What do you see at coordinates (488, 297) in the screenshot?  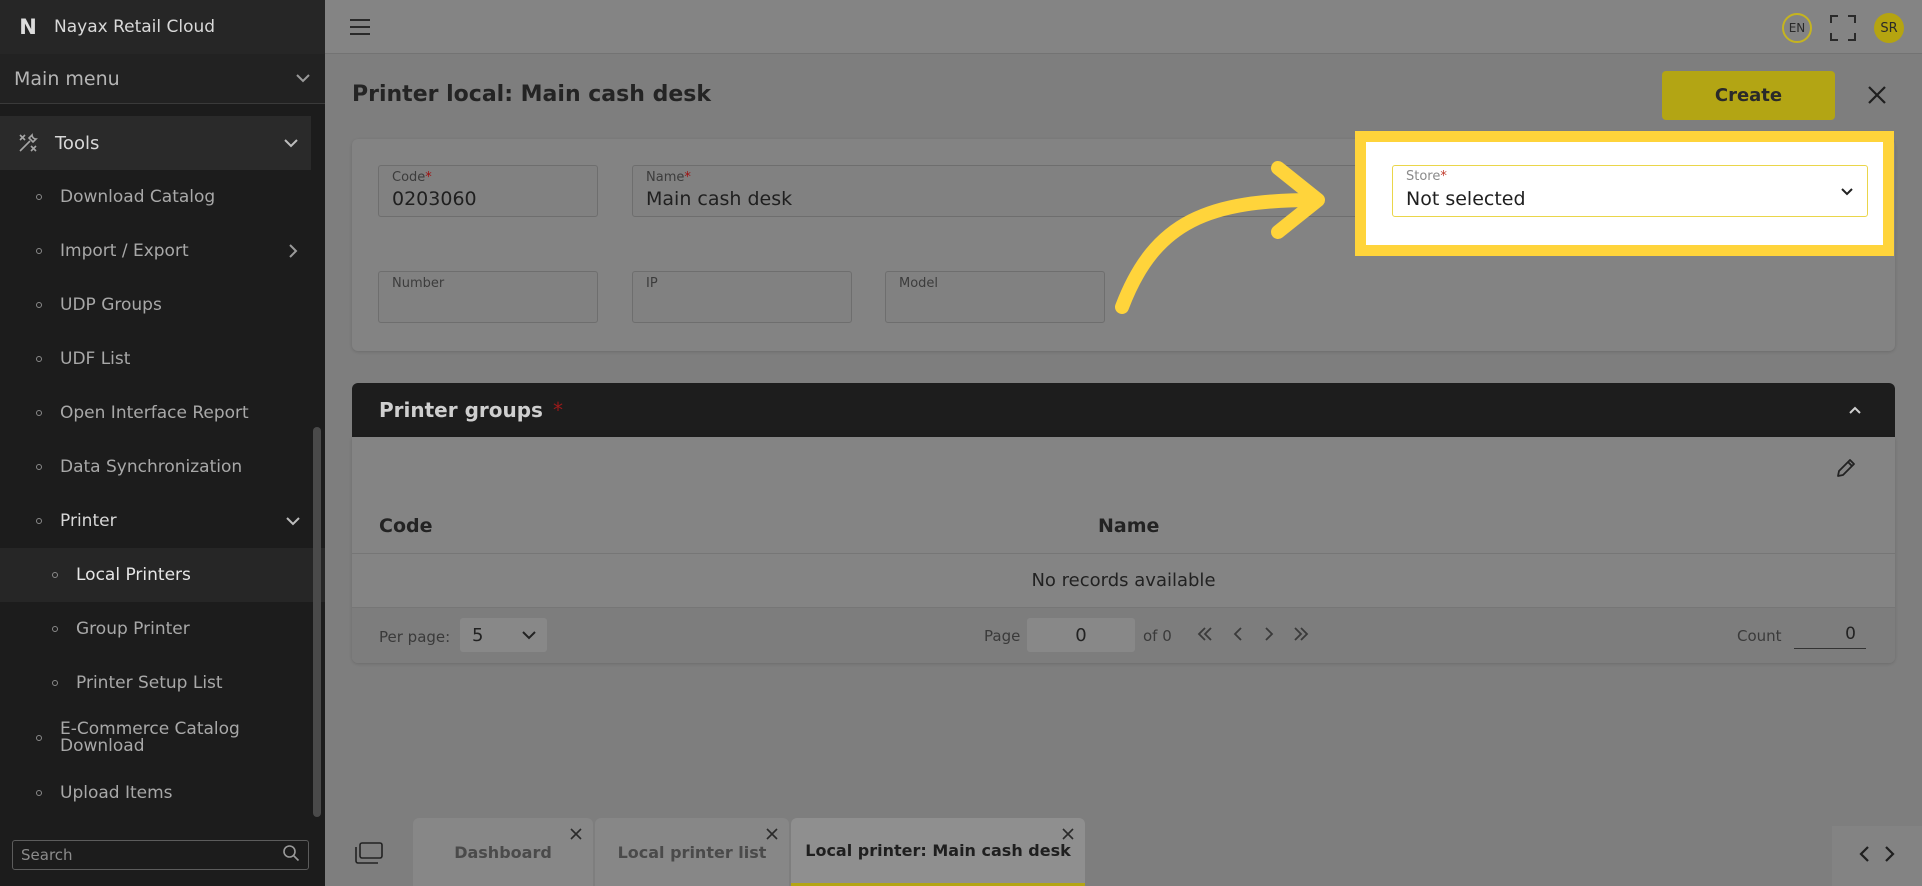 I see `number-field: Number` at bounding box center [488, 297].